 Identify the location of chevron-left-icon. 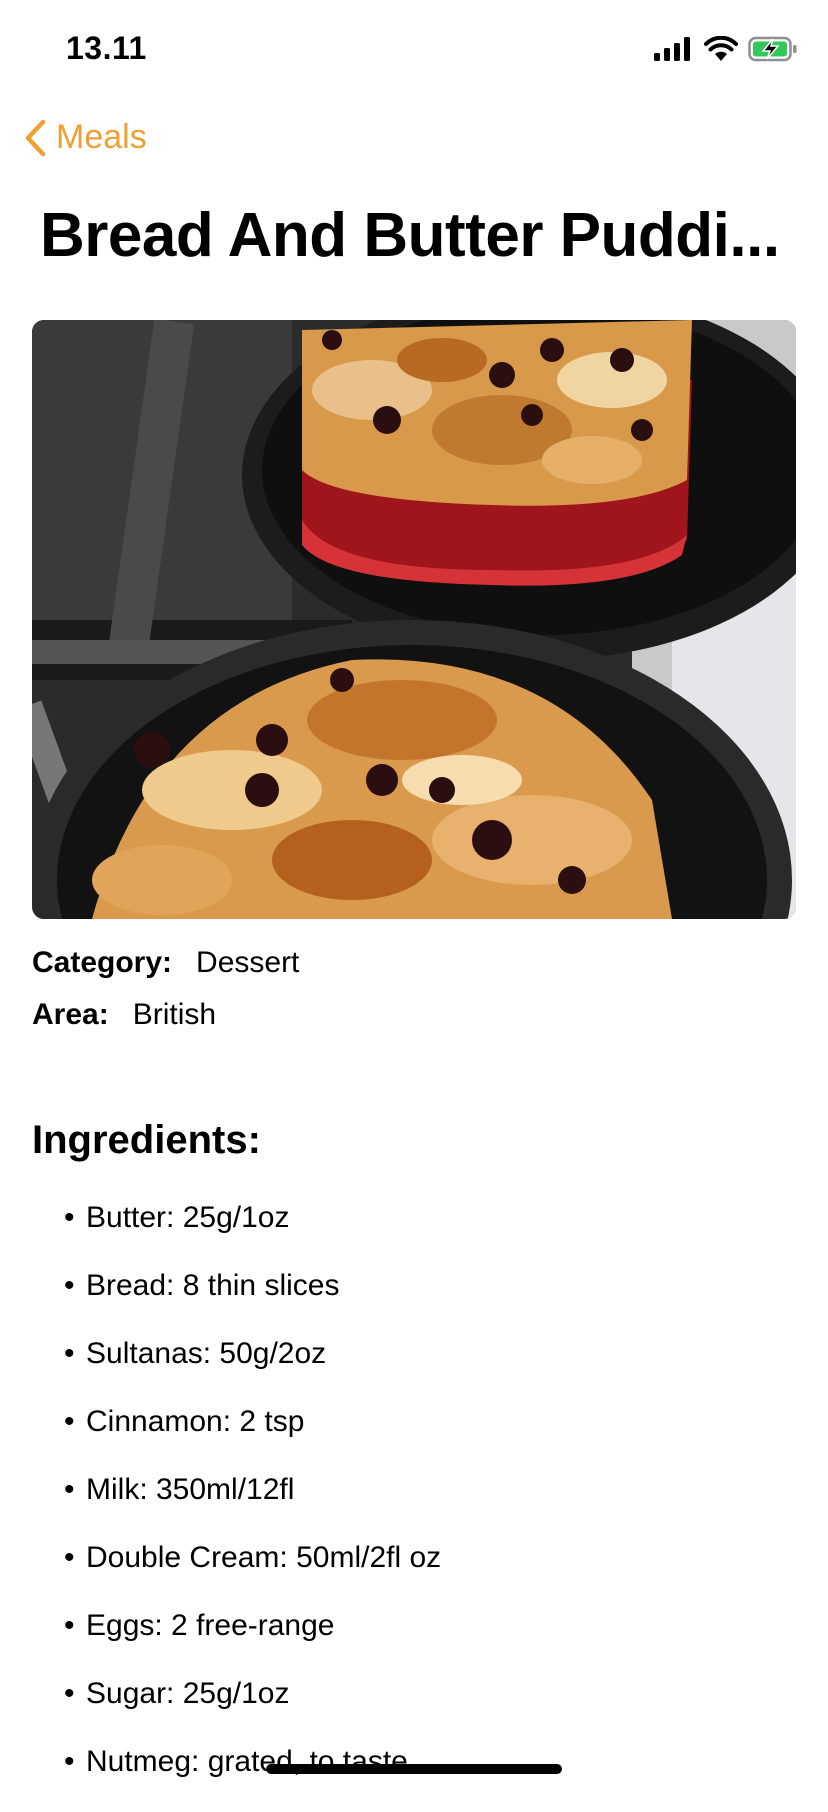
(35, 137).